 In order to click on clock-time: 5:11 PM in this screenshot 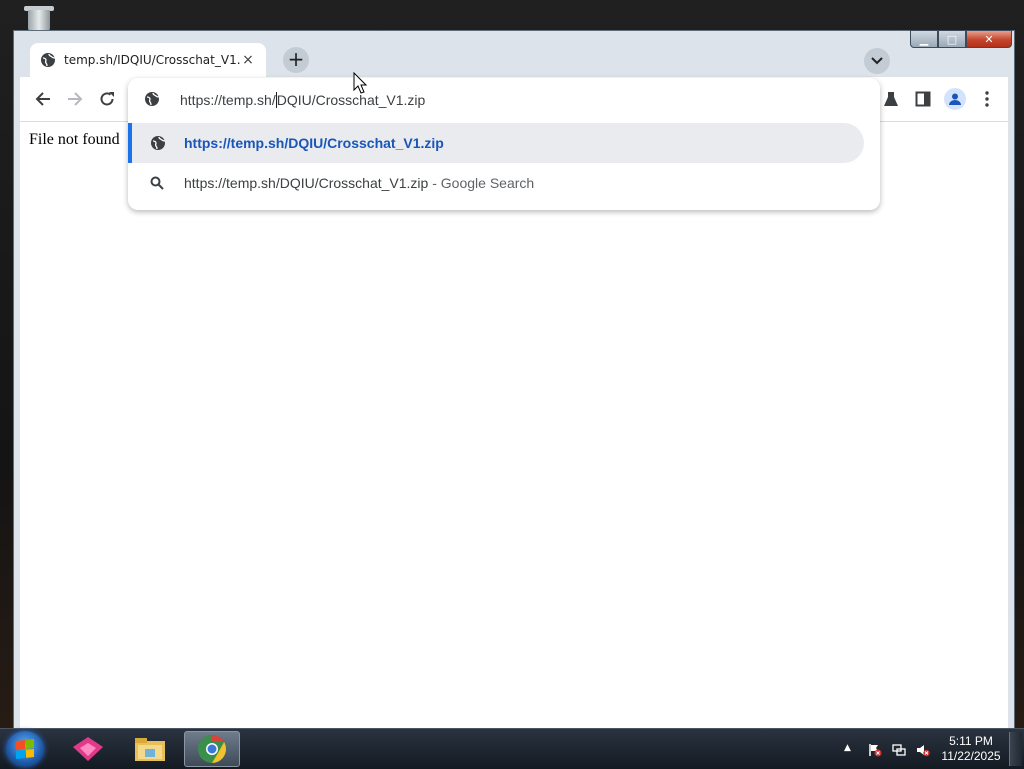, I will do `click(971, 741)`.